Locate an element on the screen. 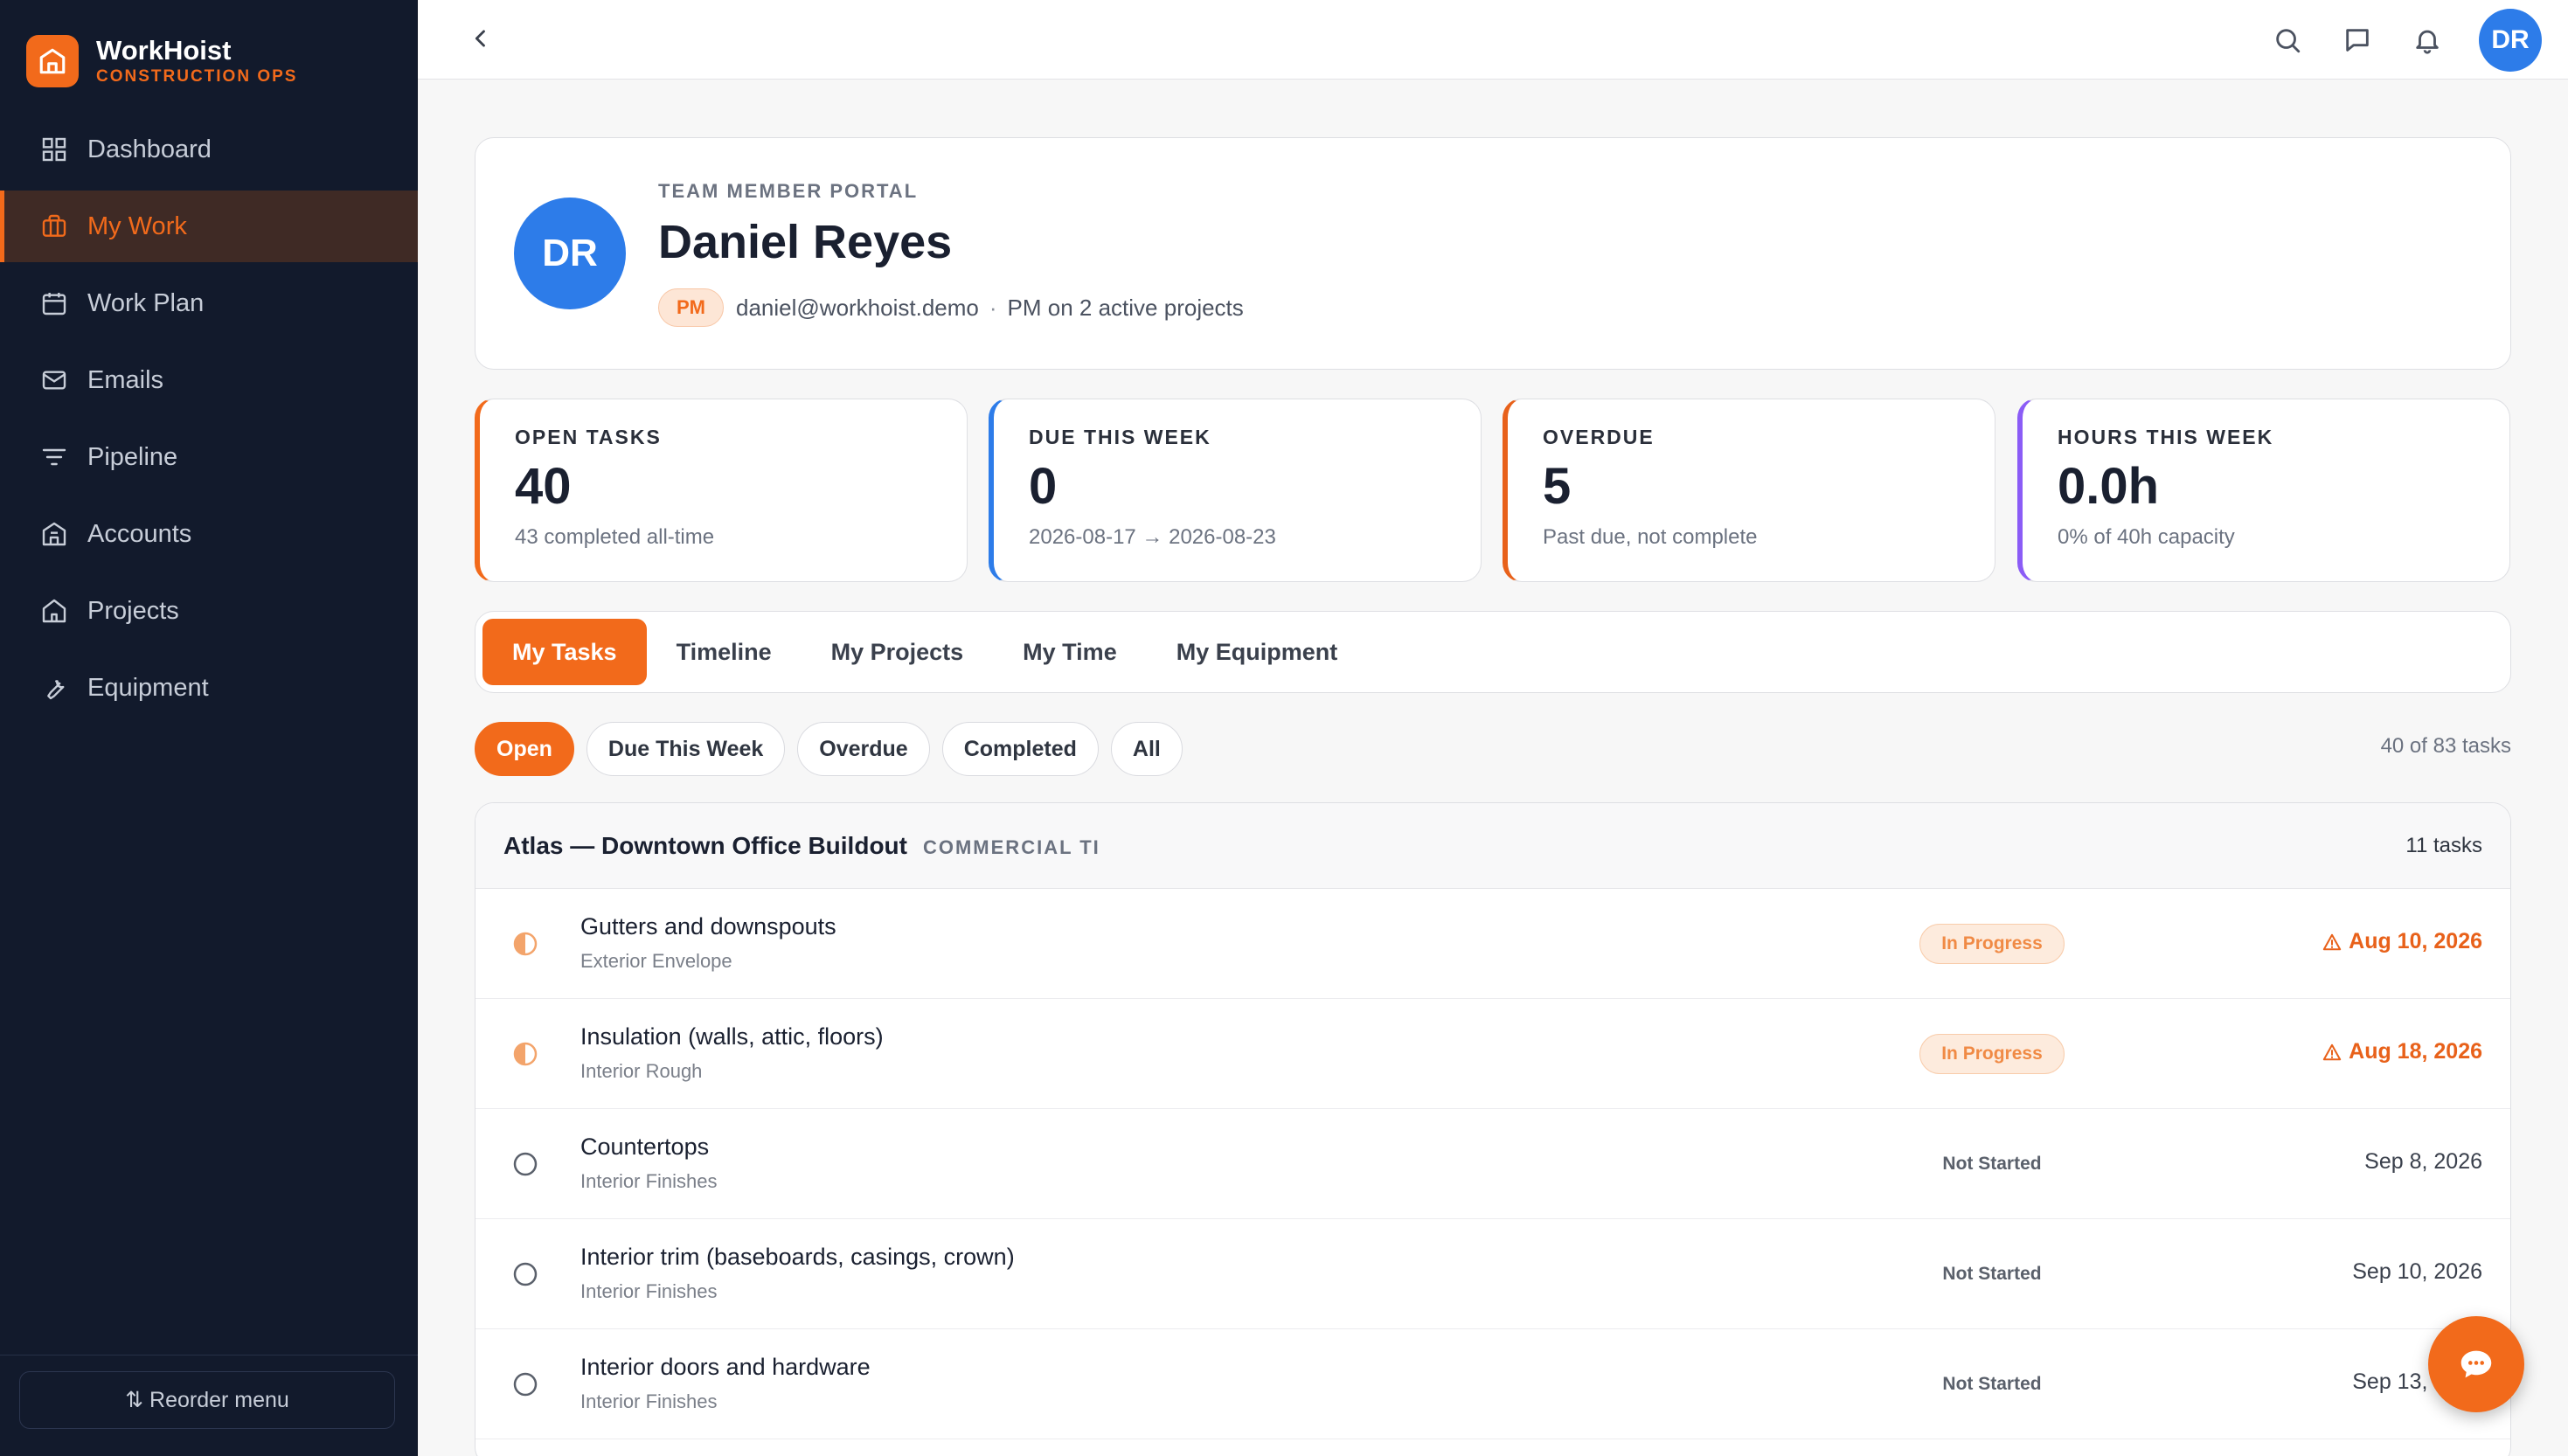 The width and height of the screenshot is (2568, 1456). status-badge: In Progress is located at coordinates (1992, 1054).